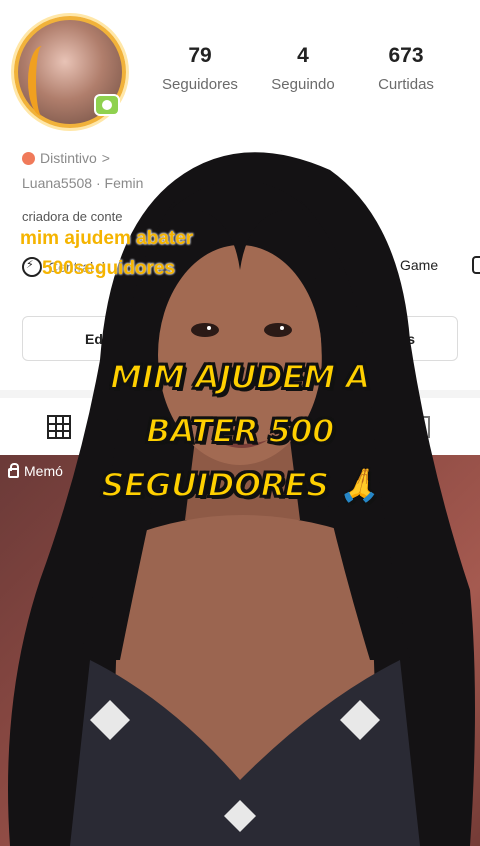 The width and height of the screenshot is (480, 846). Describe the element at coordinates (200, 55) in the screenshot. I see `stat-followers-value: 79` at that location.